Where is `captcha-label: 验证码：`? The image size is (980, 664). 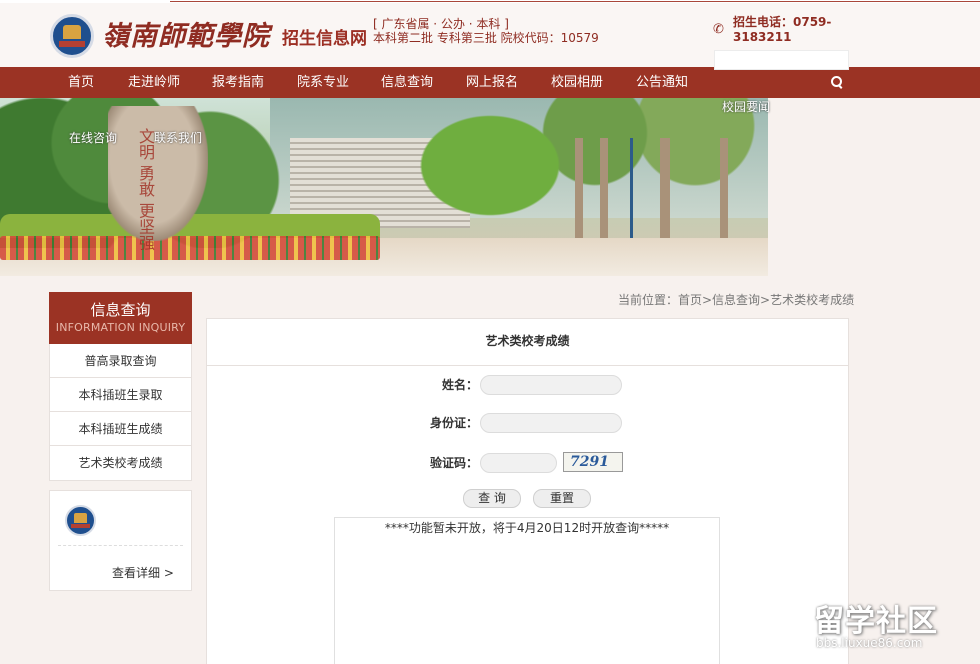 captcha-label: 验证码： is located at coordinates (453, 463).